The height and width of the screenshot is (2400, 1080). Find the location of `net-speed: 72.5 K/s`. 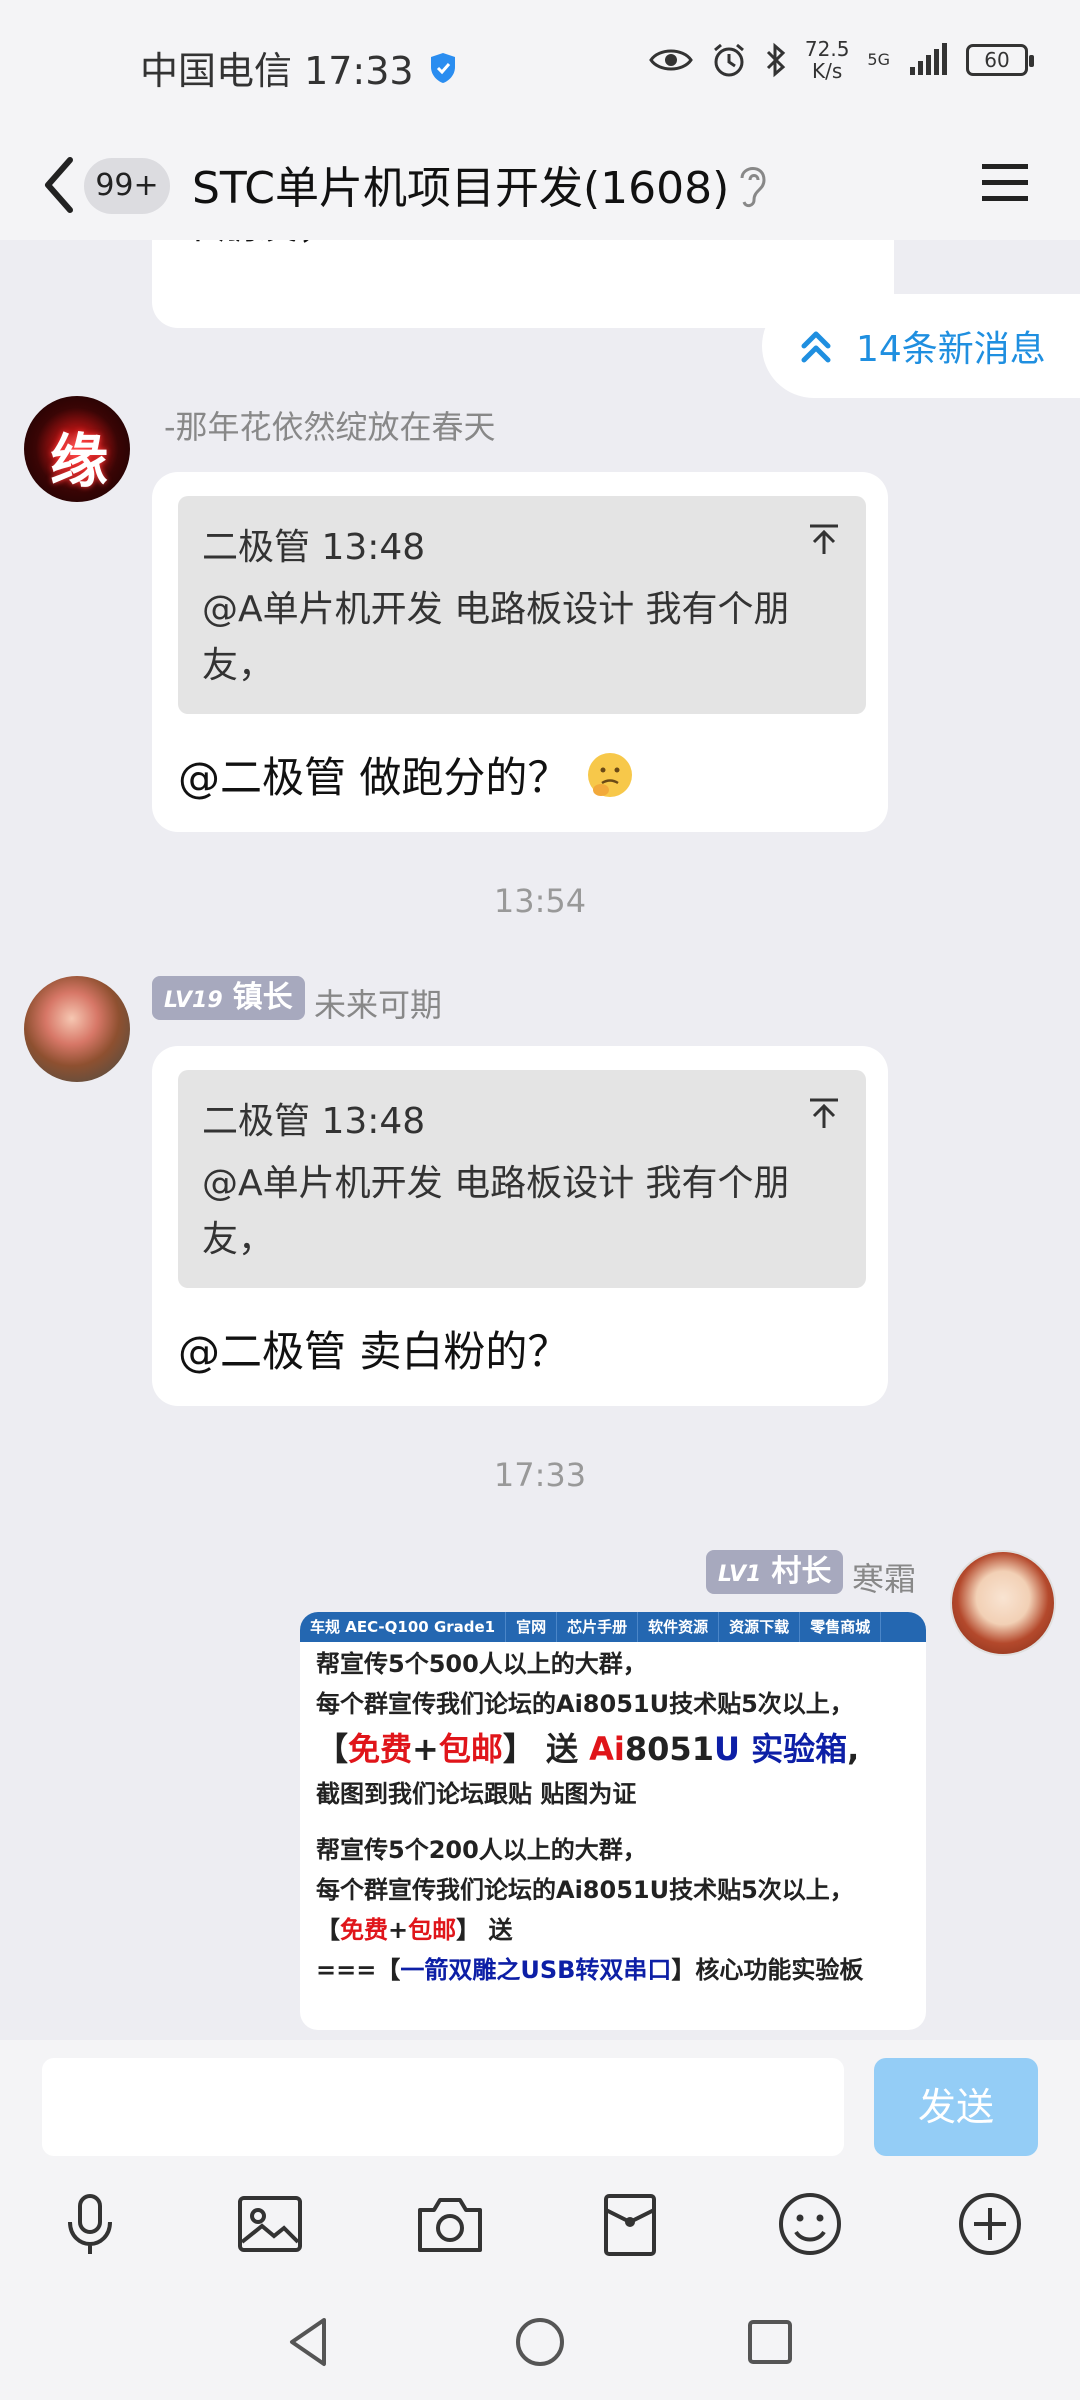

net-speed: 72.5 K/s is located at coordinates (827, 60).